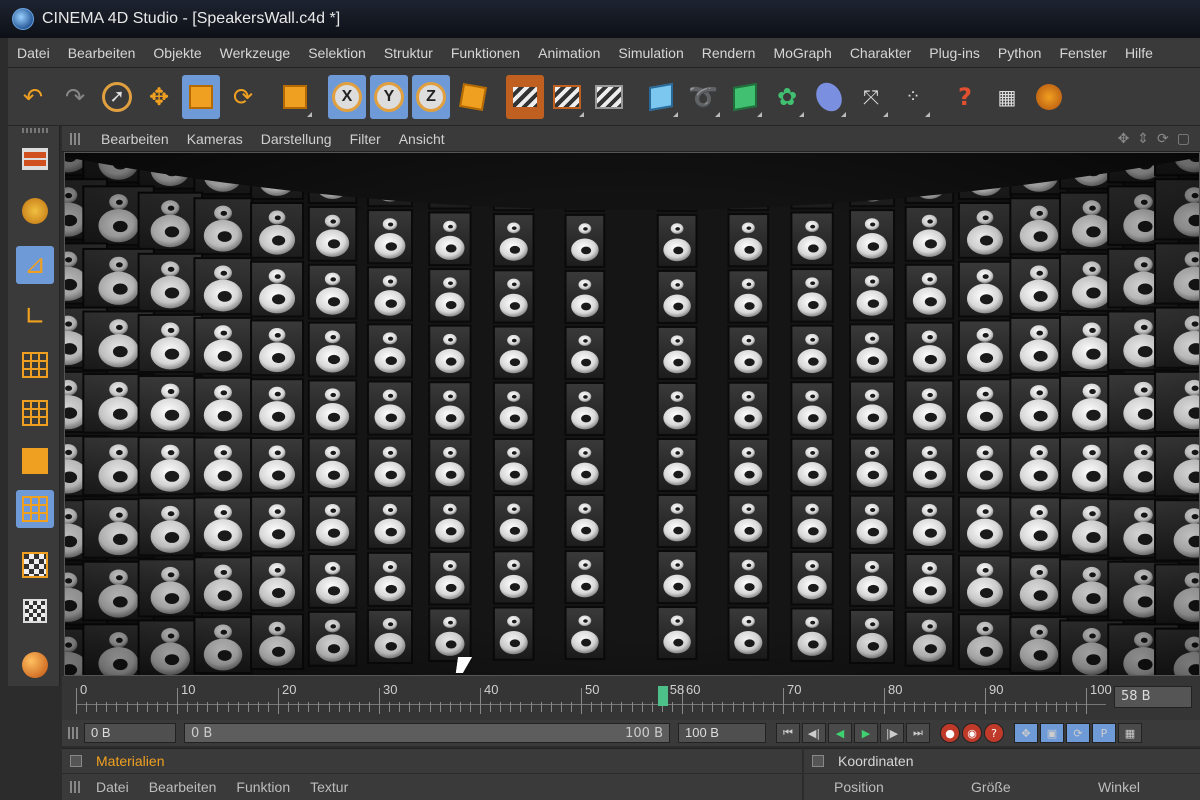 The image size is (1200, 800). What do you see at coordinates (295, 97) in the screenshot?
I see `recent-tool-button` at bounding box center [295, 97].